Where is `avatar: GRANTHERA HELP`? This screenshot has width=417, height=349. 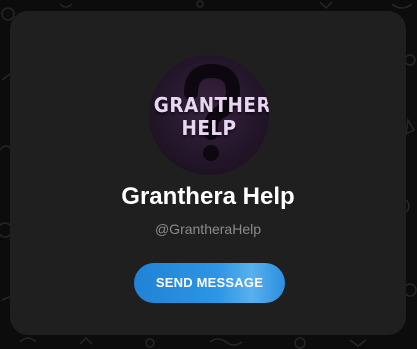 avatar: GRANTHERA HELP is located at coordinates (209, 115).